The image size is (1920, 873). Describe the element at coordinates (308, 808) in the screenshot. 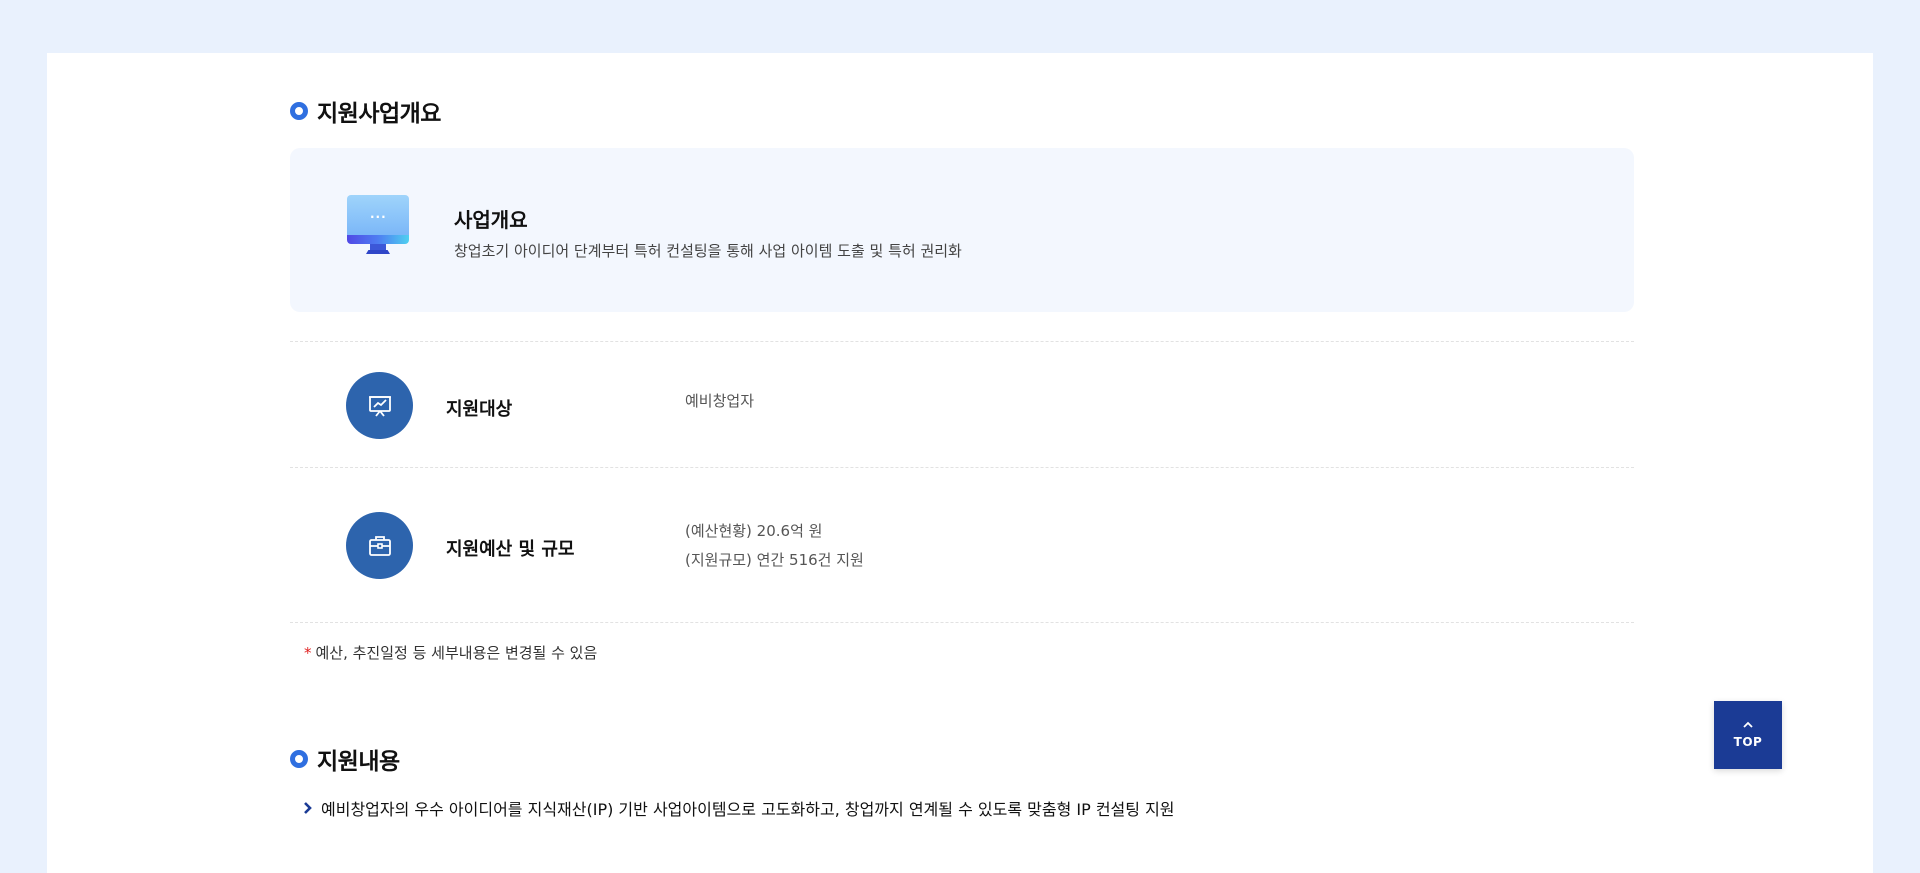

I see `chevron-right-icon` at that location.